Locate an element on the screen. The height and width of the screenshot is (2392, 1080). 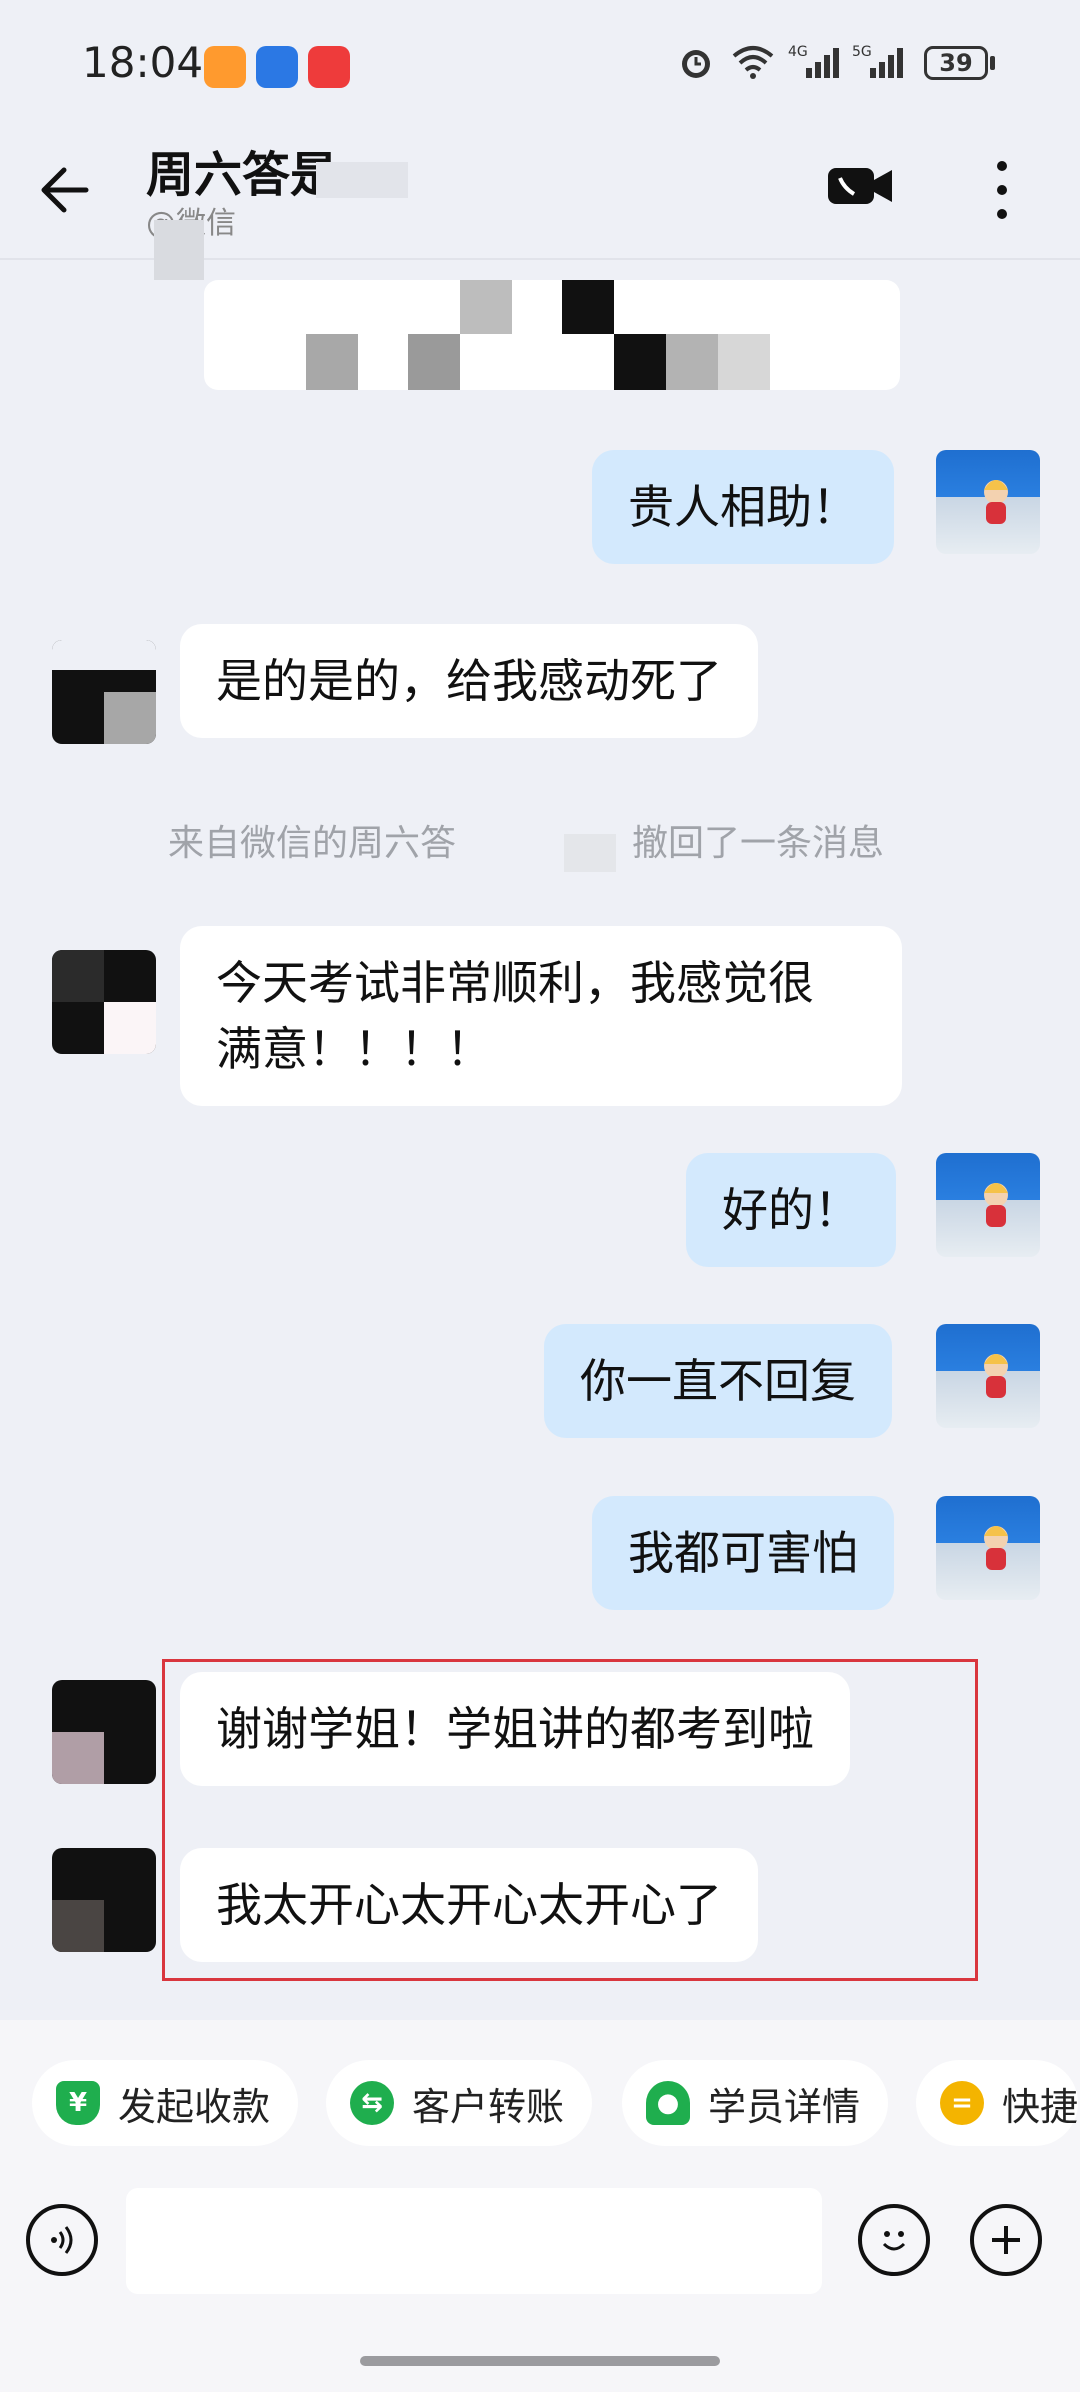
message-bubble-out: 好的！ is located at coordinates (791, 1210).